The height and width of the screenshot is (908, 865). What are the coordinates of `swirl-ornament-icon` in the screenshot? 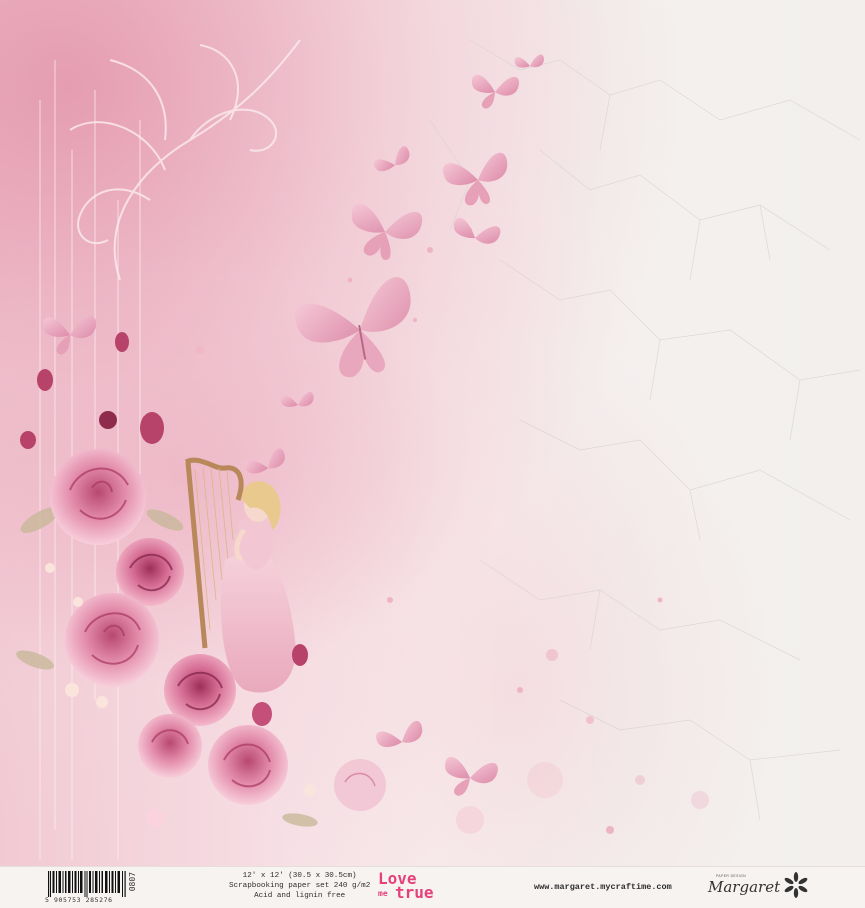 It's located at (185, 160).